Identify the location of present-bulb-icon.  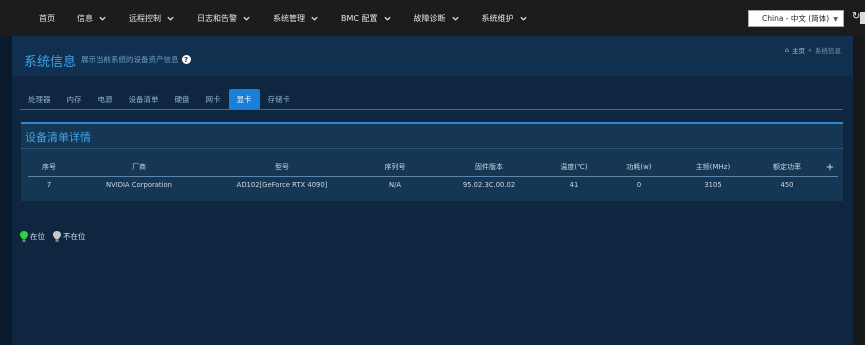
(24, 236).